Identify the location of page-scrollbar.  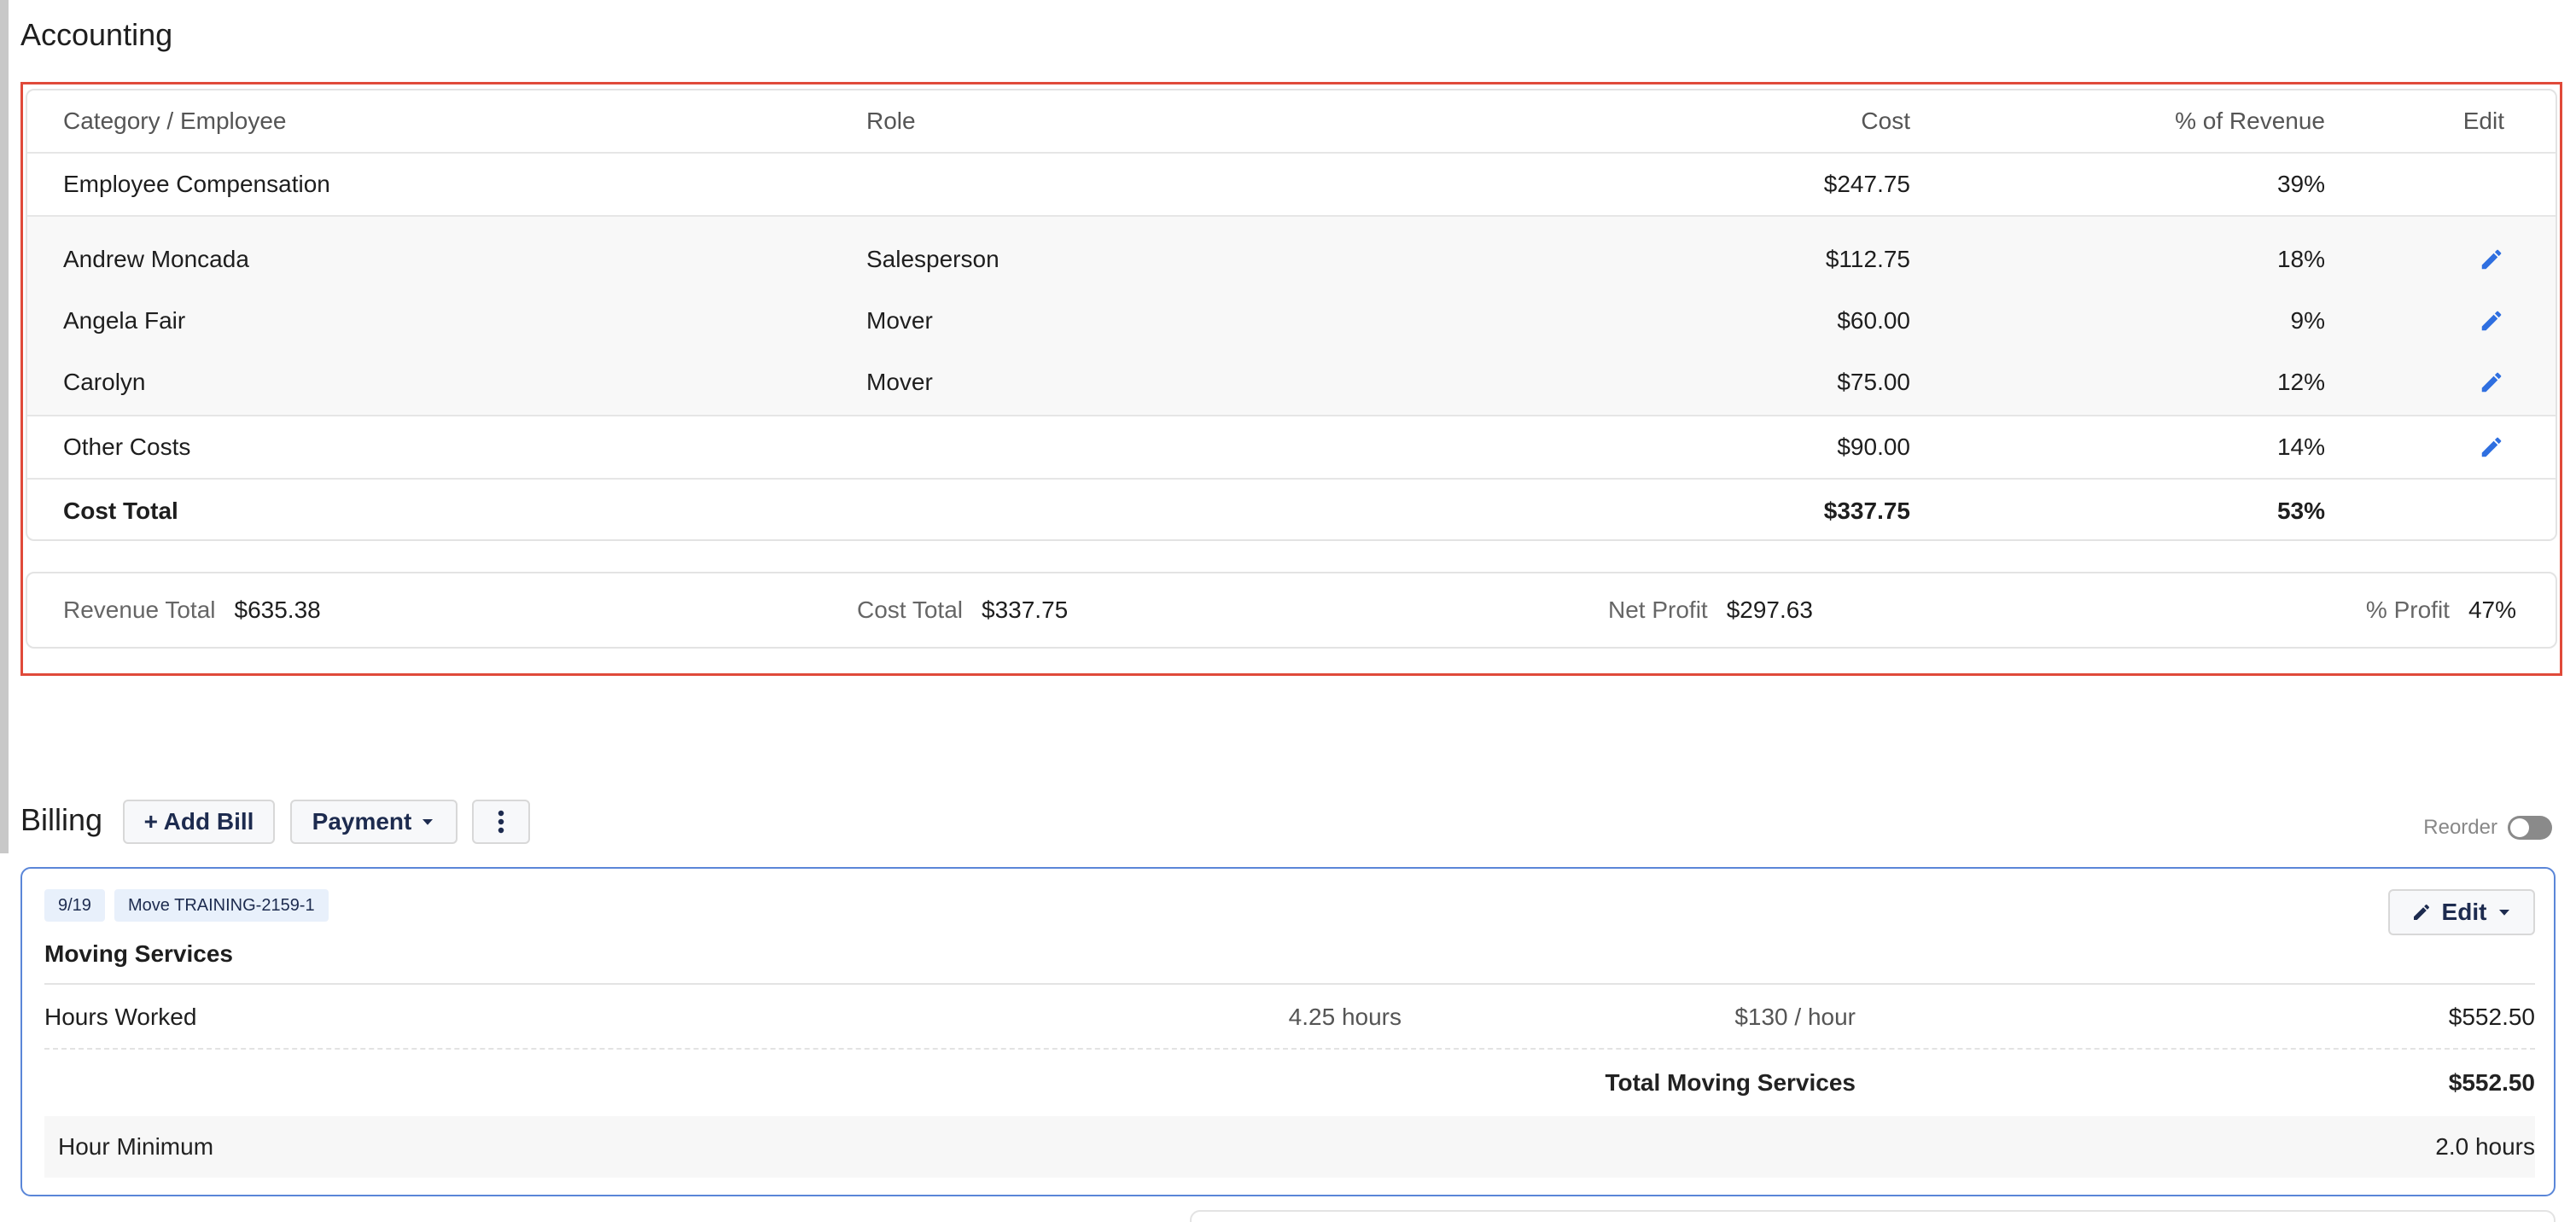
(4, 427).